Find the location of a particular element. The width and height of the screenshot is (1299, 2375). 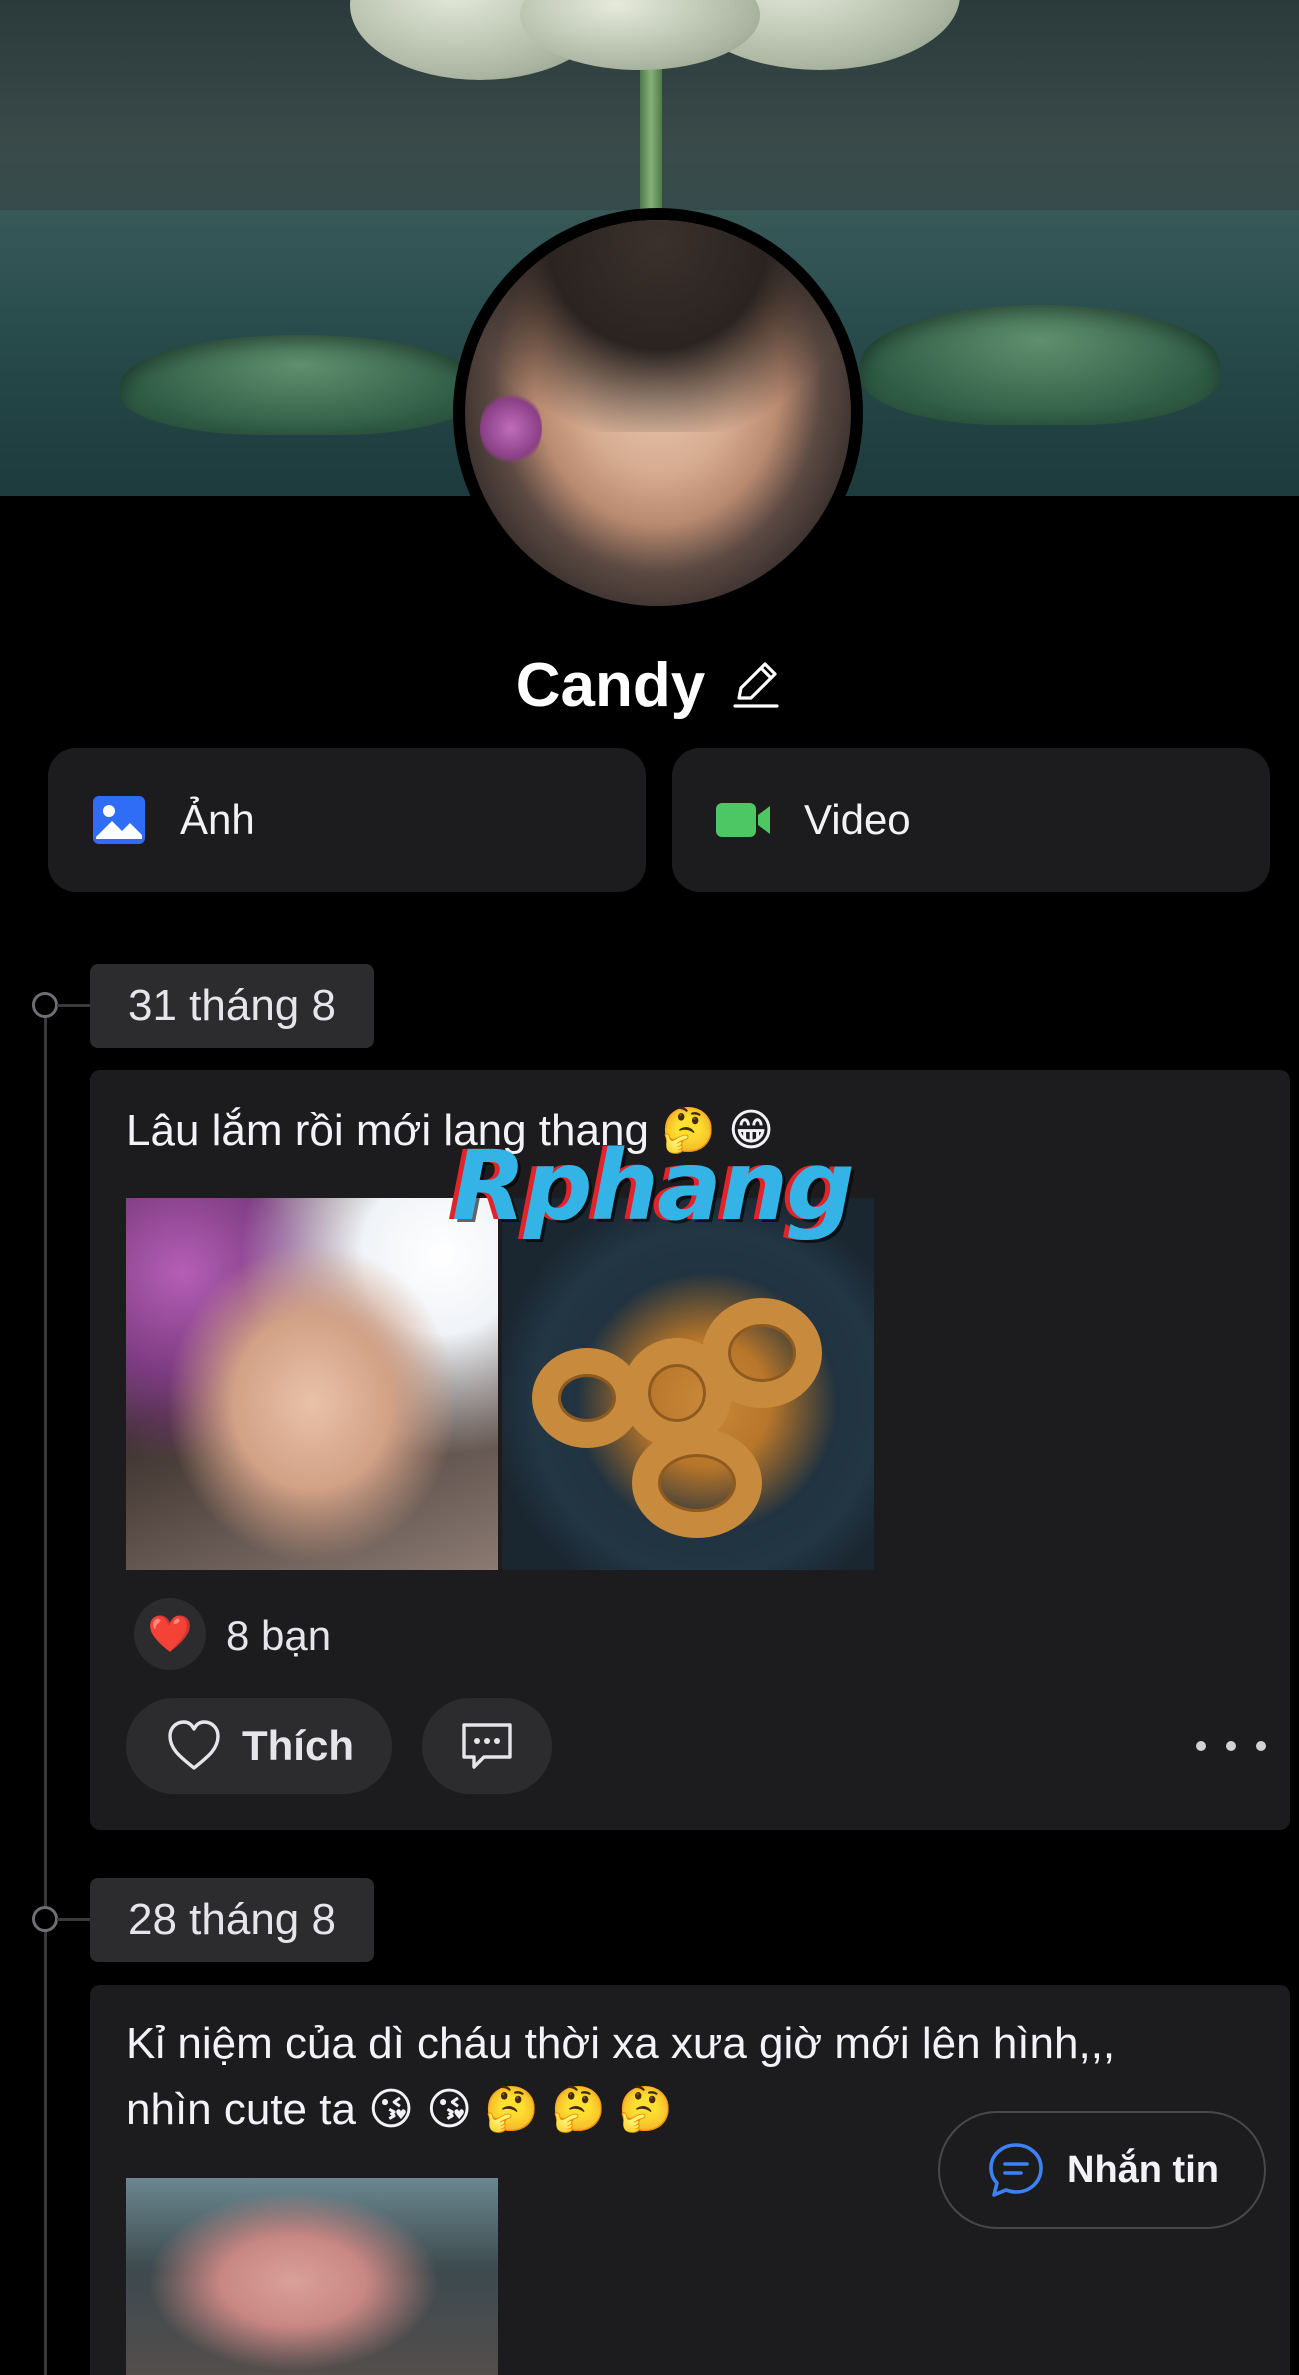

video-album-label: Video is located at coordinates (857, 819).